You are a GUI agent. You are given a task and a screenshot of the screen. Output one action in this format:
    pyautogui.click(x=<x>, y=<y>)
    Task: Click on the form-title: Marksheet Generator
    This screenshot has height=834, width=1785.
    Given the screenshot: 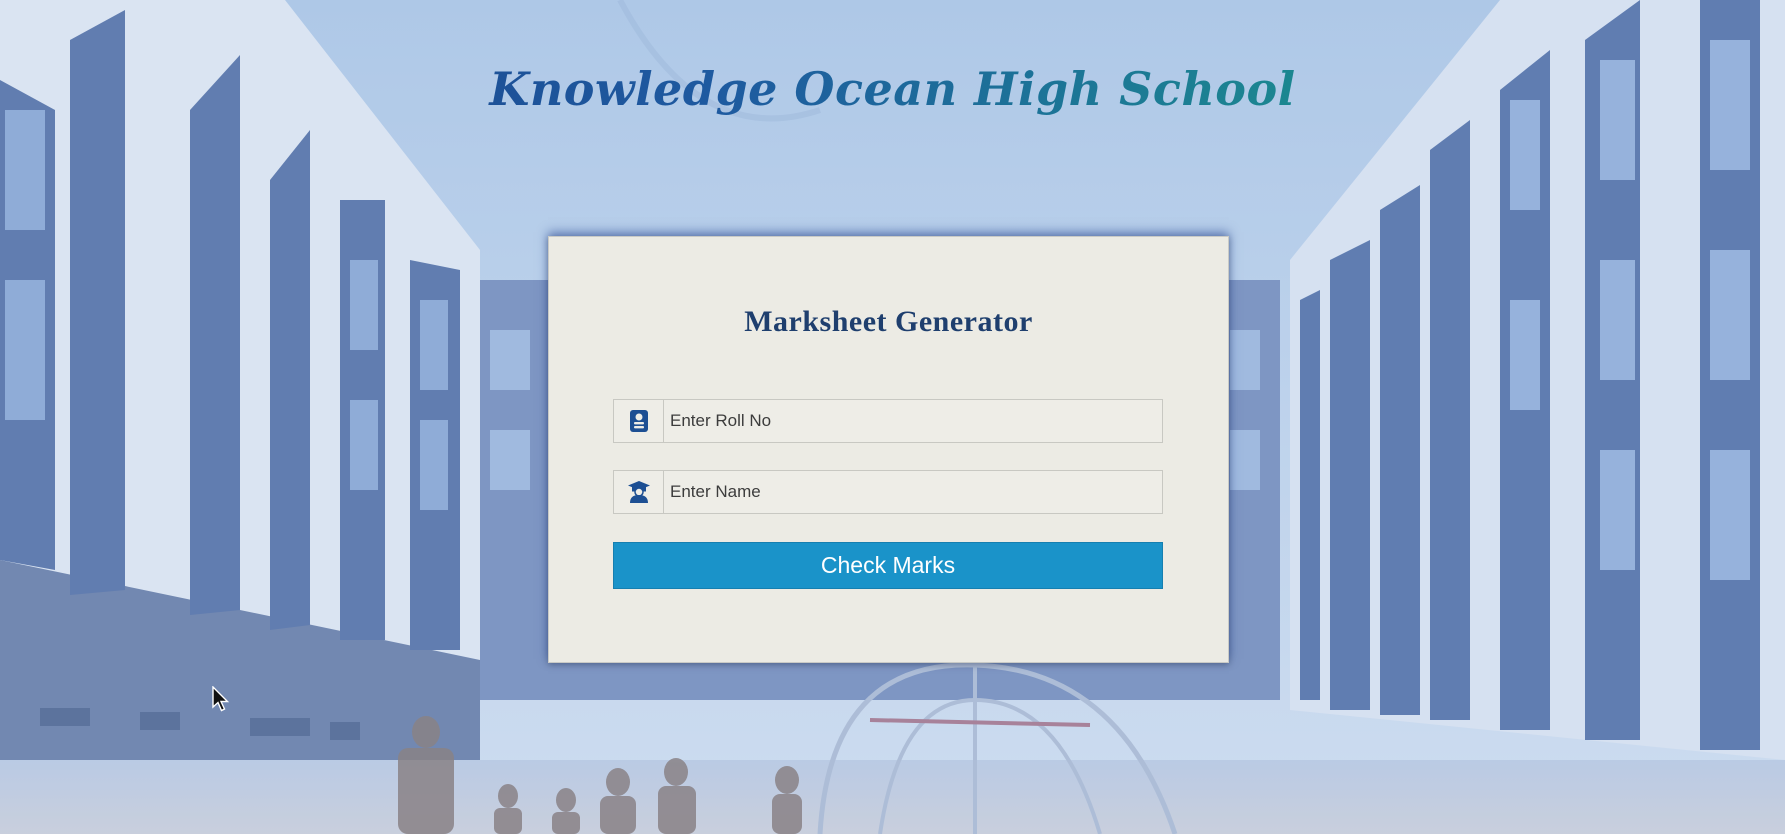 What is the action you would take?
    pyautogui.click(x=888, y=321)
    